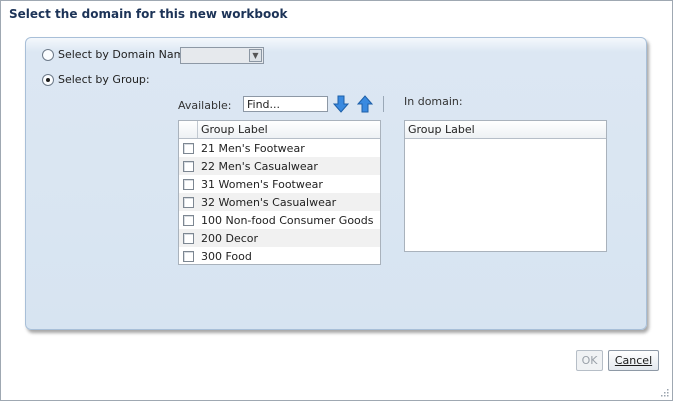 The image size is (673, 401). I want to click on chevron-down-icon: ▼, so click(255, 55).